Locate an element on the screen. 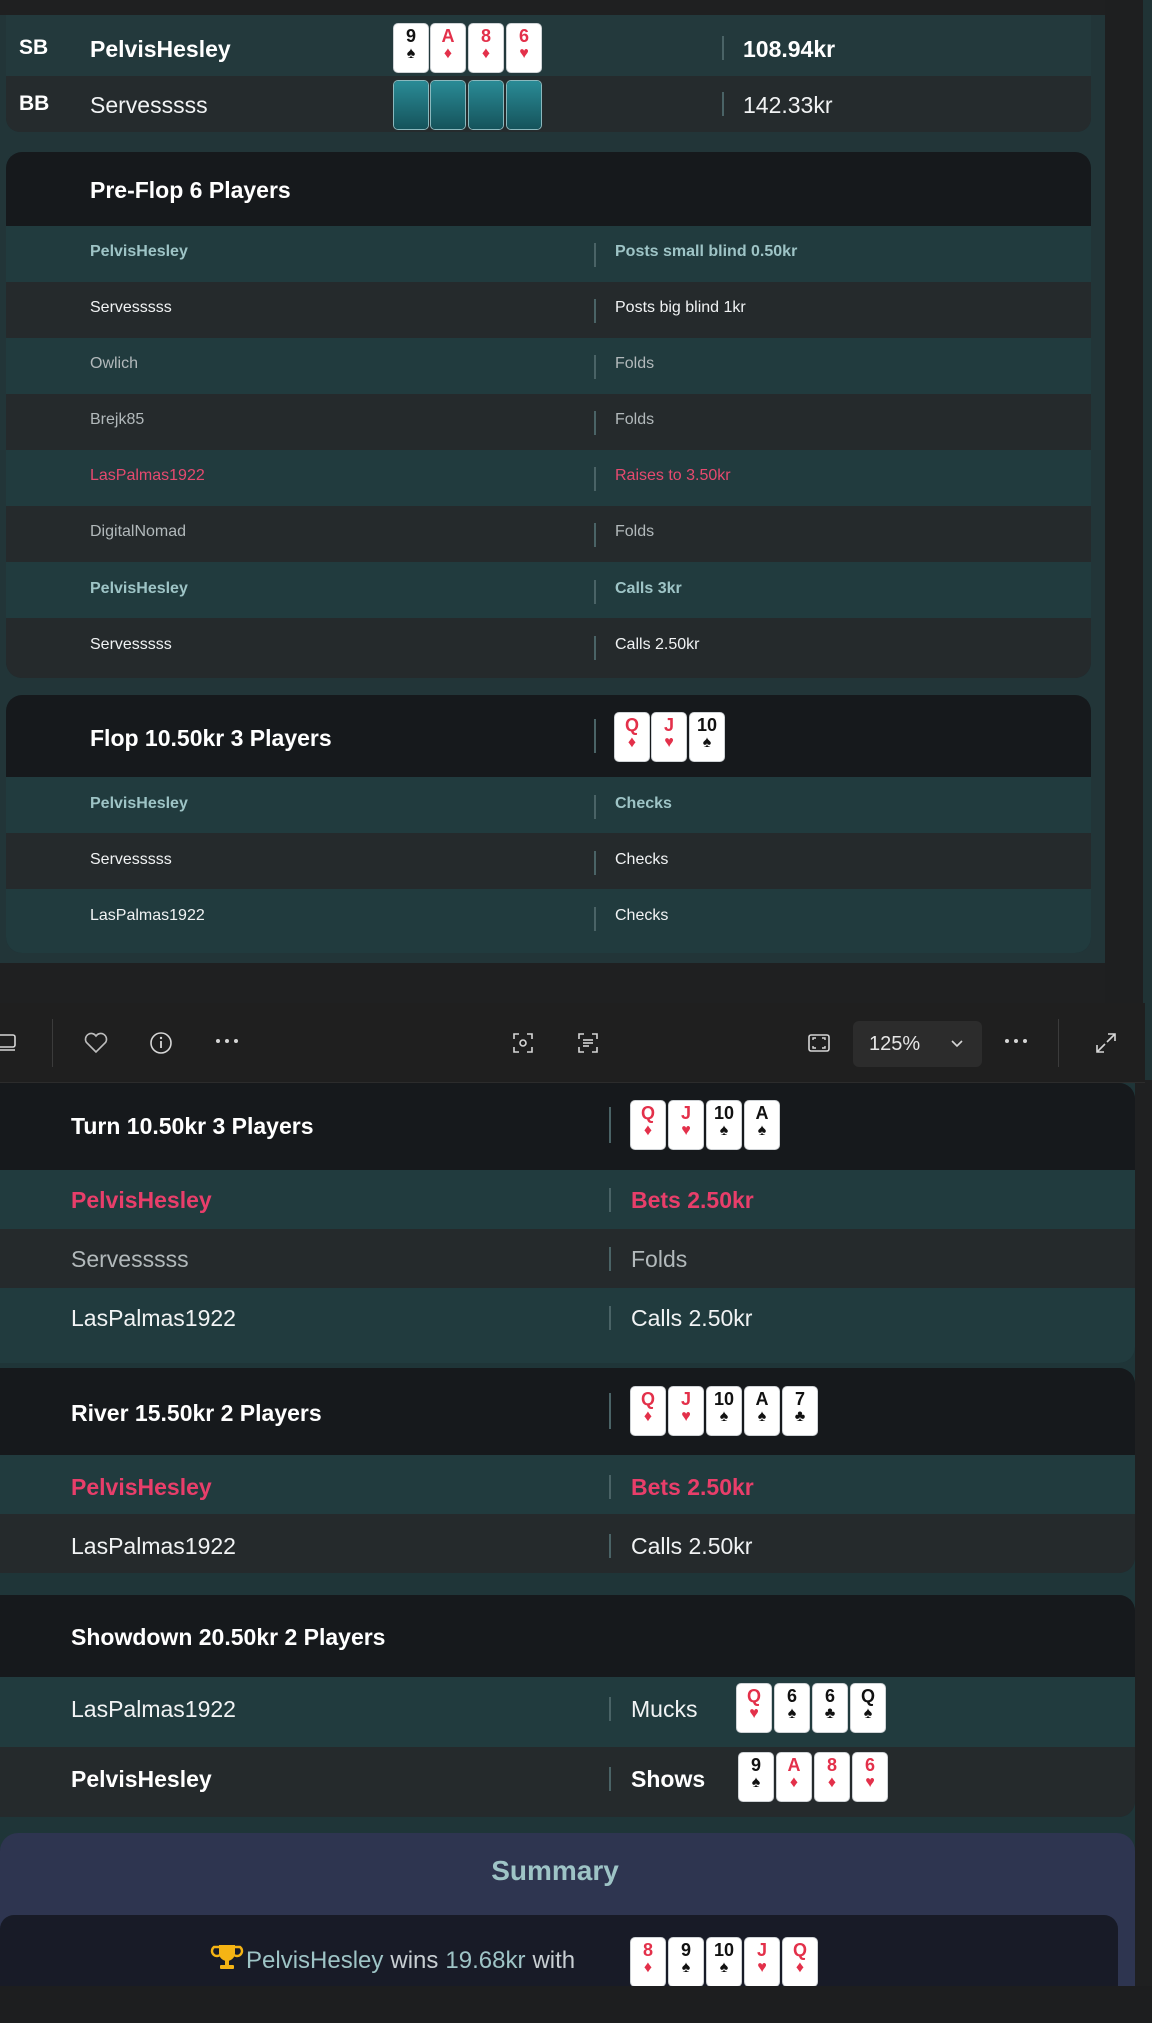  card-rank: J is located at coordinates (761, 1950).